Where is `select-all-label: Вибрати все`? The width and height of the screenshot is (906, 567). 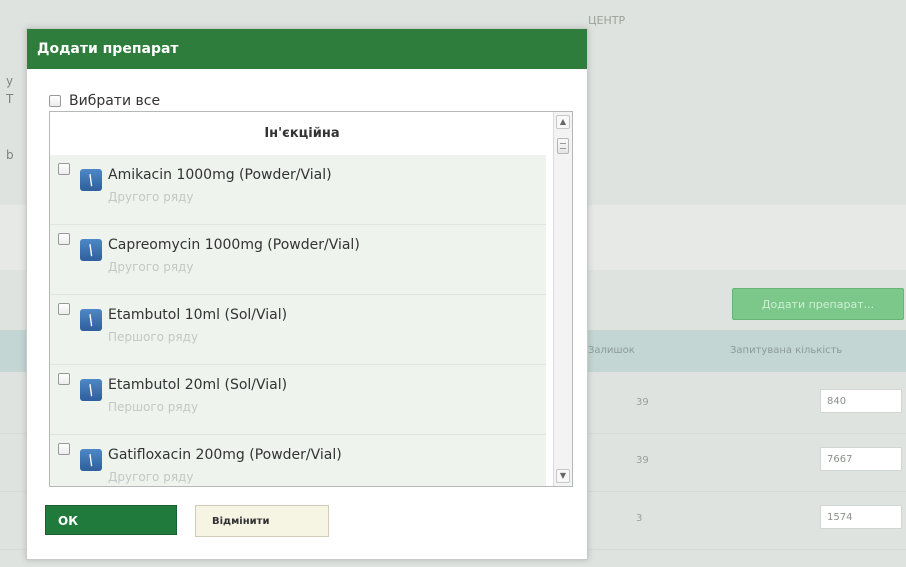 select-all-label: Вибрати все is located at coordinates (115, 101).